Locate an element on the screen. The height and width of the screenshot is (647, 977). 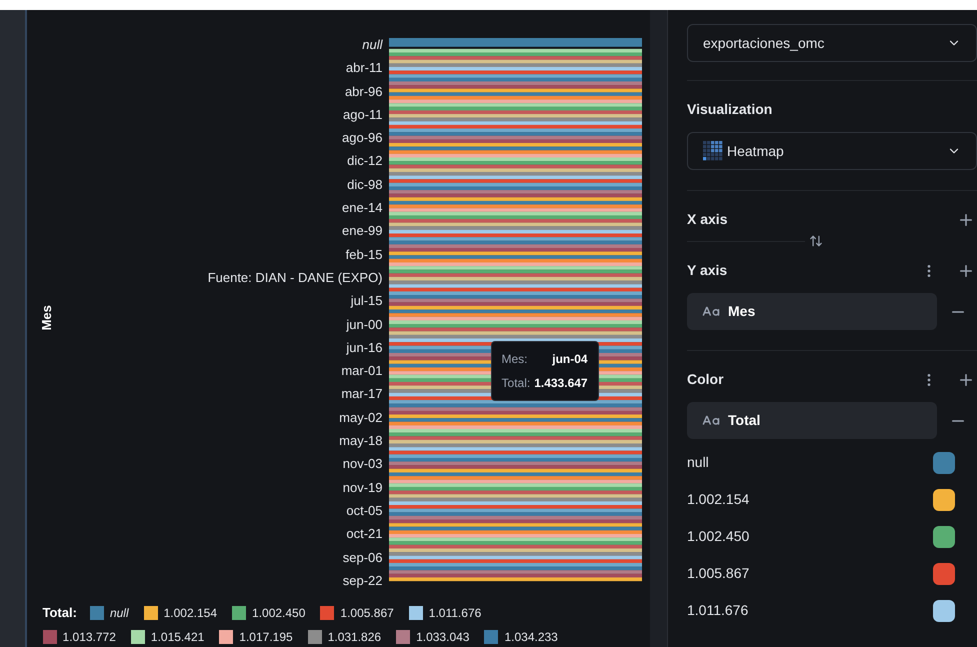
axis-label: may-02 is located at coordinates (361, 418).